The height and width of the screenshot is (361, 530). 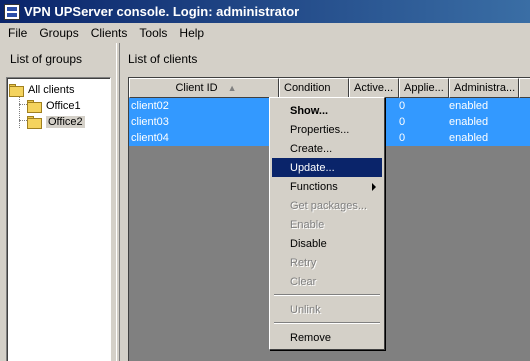 I want to click on menu-help: Help, so click(x=191, y=33).